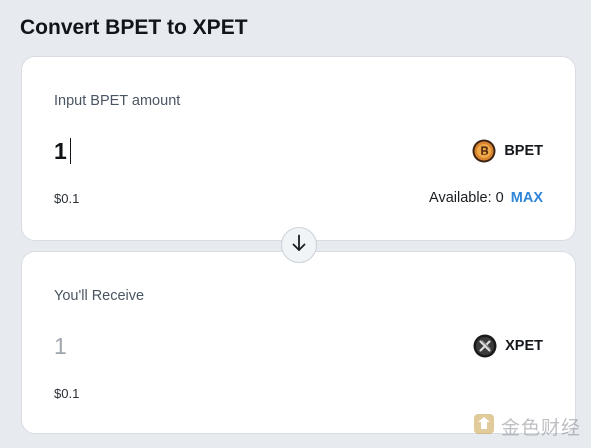 This screenshot has width=591, height=448. I want to click on available-balance: Available: 0 MAX, so click(486, 198).